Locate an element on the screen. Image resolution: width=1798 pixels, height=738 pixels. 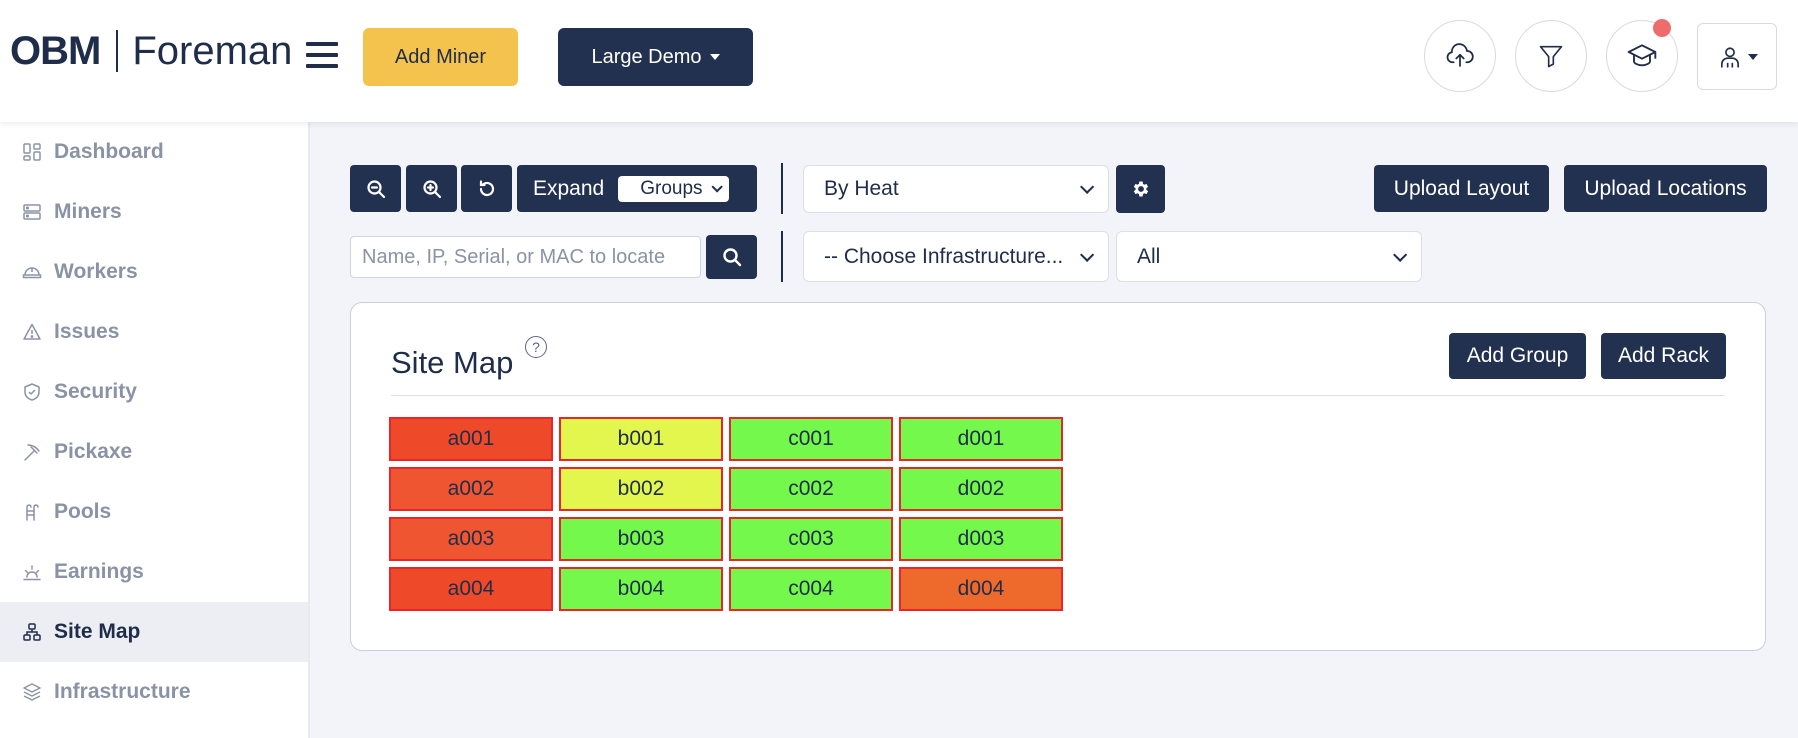
rack-c002: c002 is located at coordinates (811, 489).